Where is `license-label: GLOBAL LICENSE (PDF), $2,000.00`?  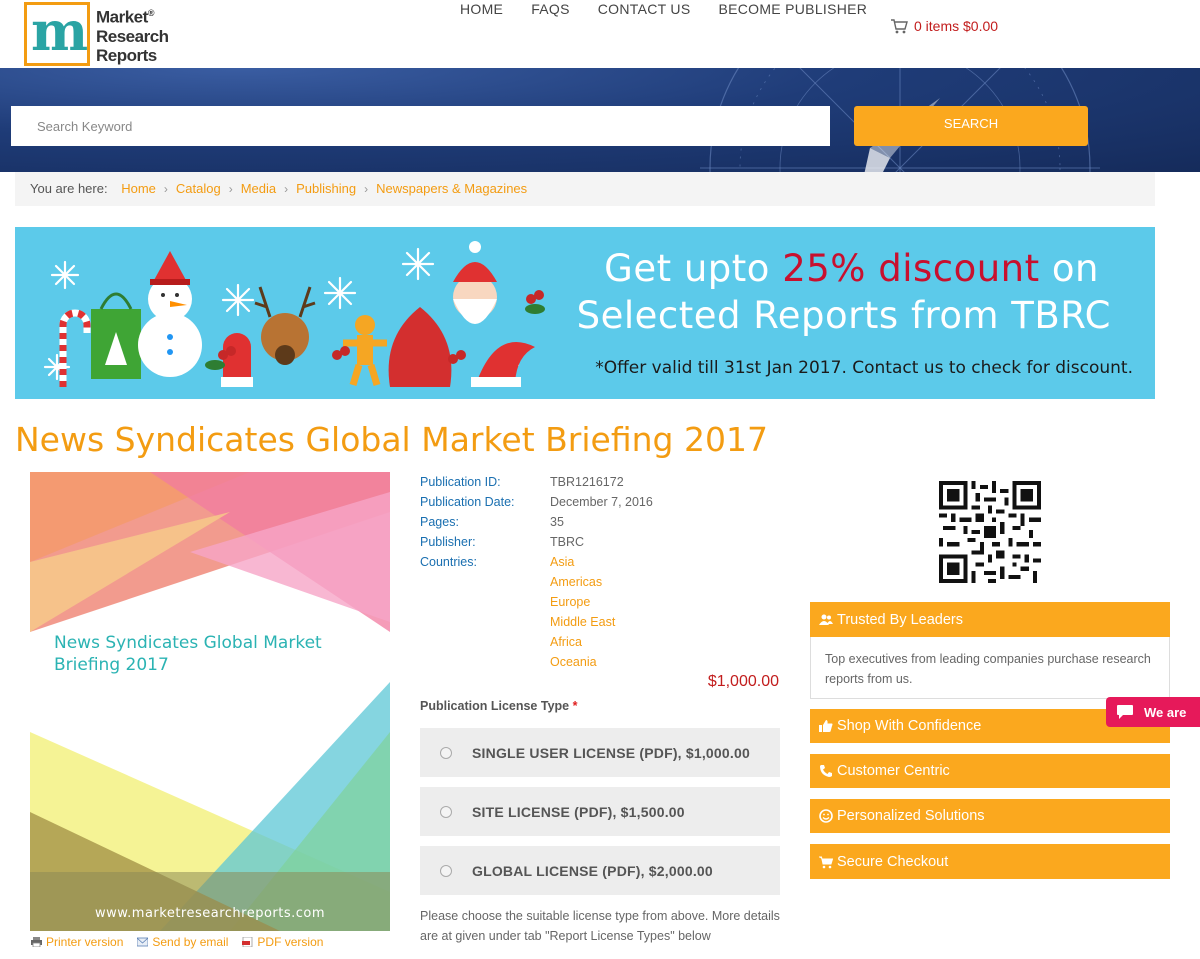 license-label: GLOBAL LICENSE (PDF), $2,000.00 is located at coordinates (592, 870).